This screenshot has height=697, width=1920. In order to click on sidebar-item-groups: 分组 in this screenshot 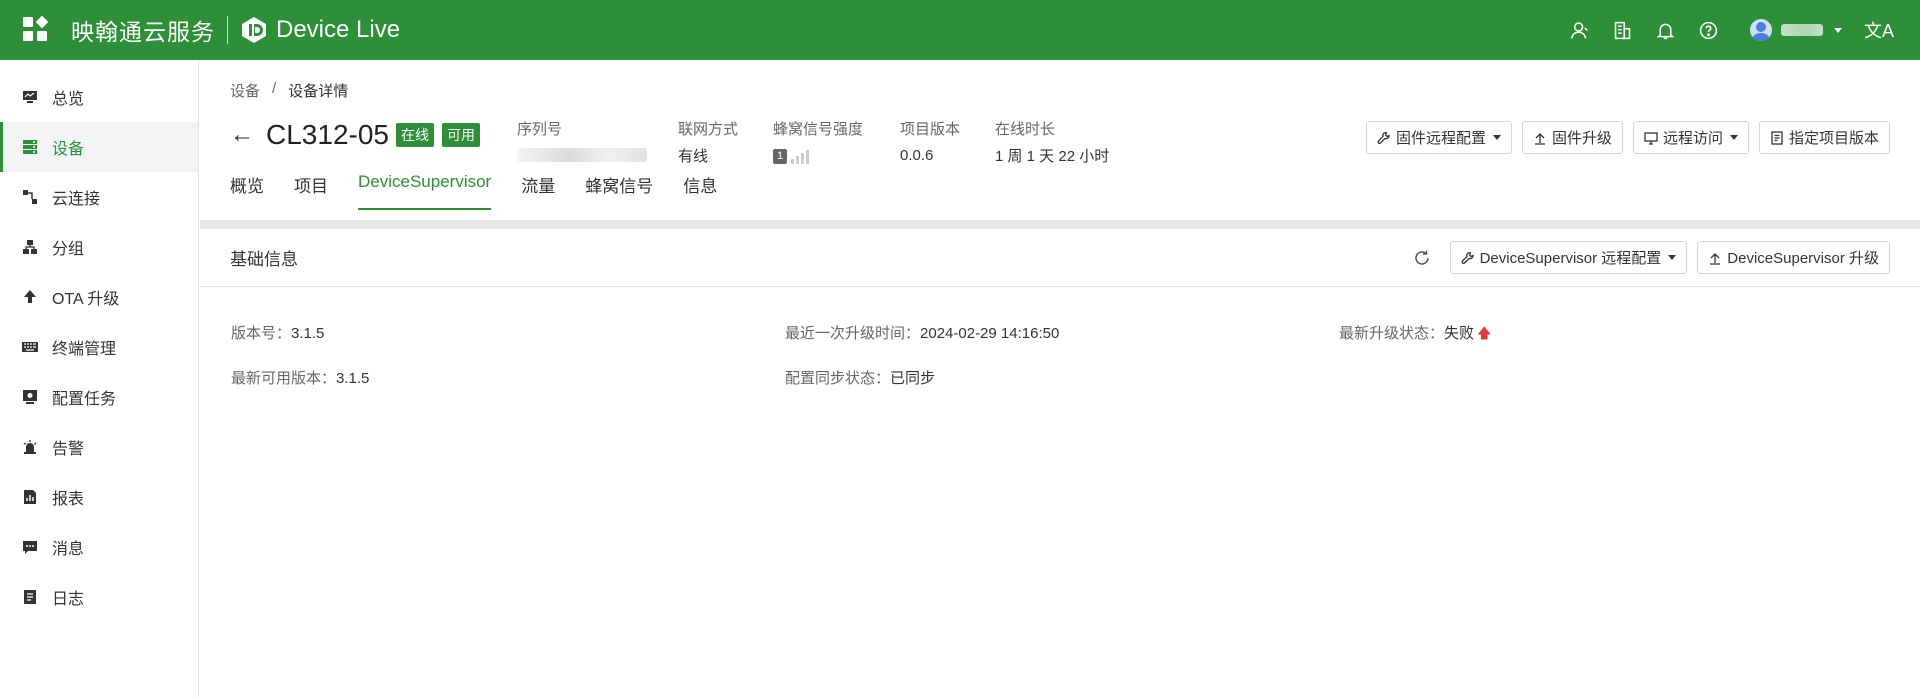, I will do `click(99, 247)`.